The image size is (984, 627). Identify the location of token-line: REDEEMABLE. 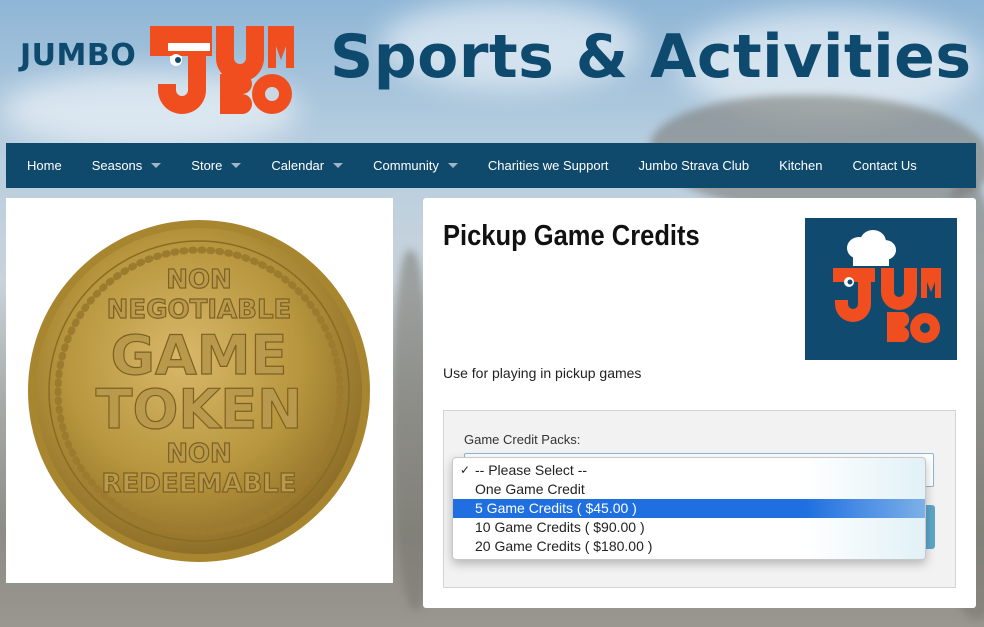
(198, 484).